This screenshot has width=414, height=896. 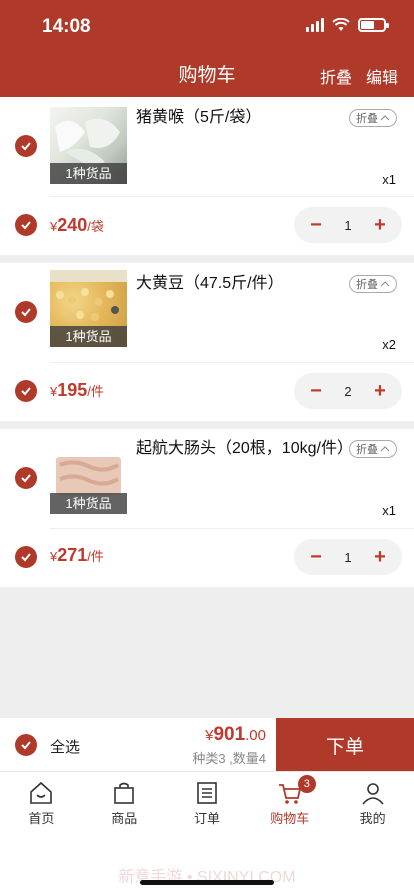 What do you see at coordinates (77, 225) in the screenshot?
I see `item-price: ¥240/袋` at bounding box center [77, 225].